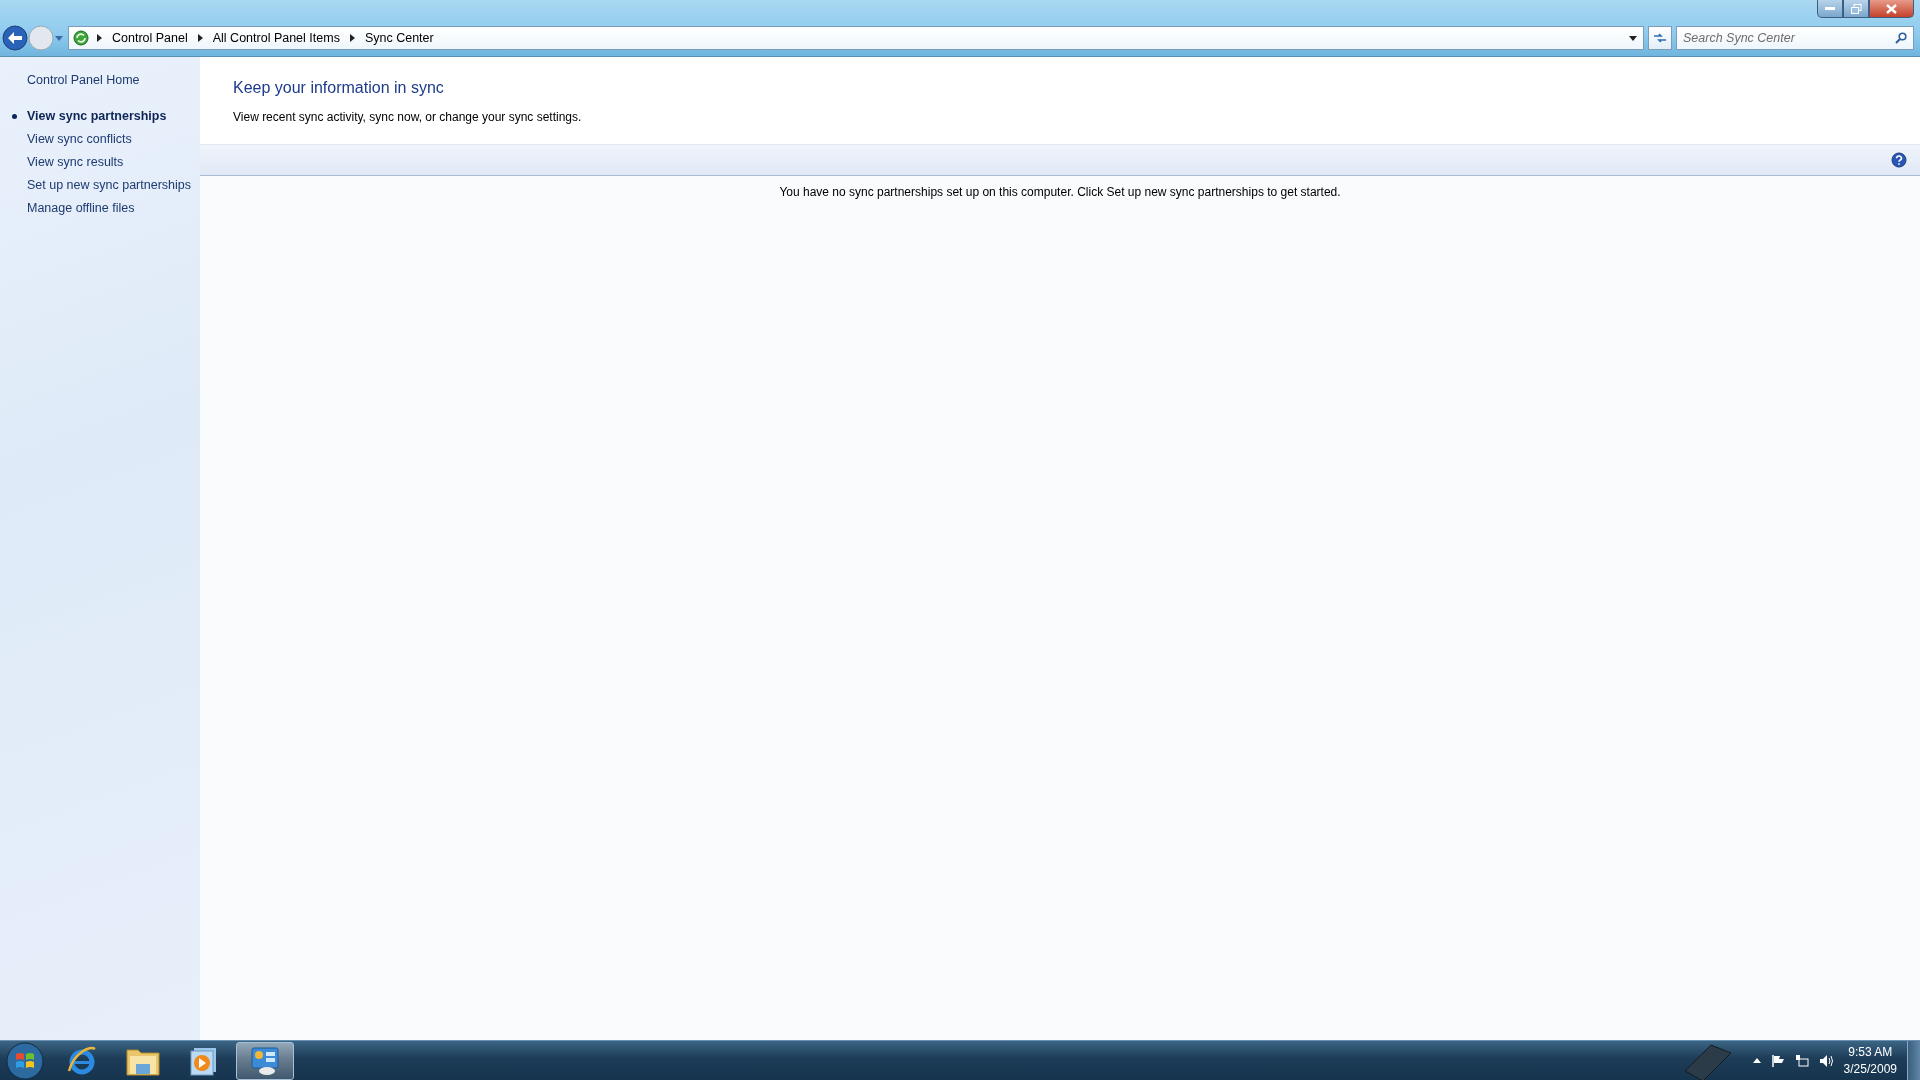  I want to click on history-dropdown-icon, so click(59, 38).